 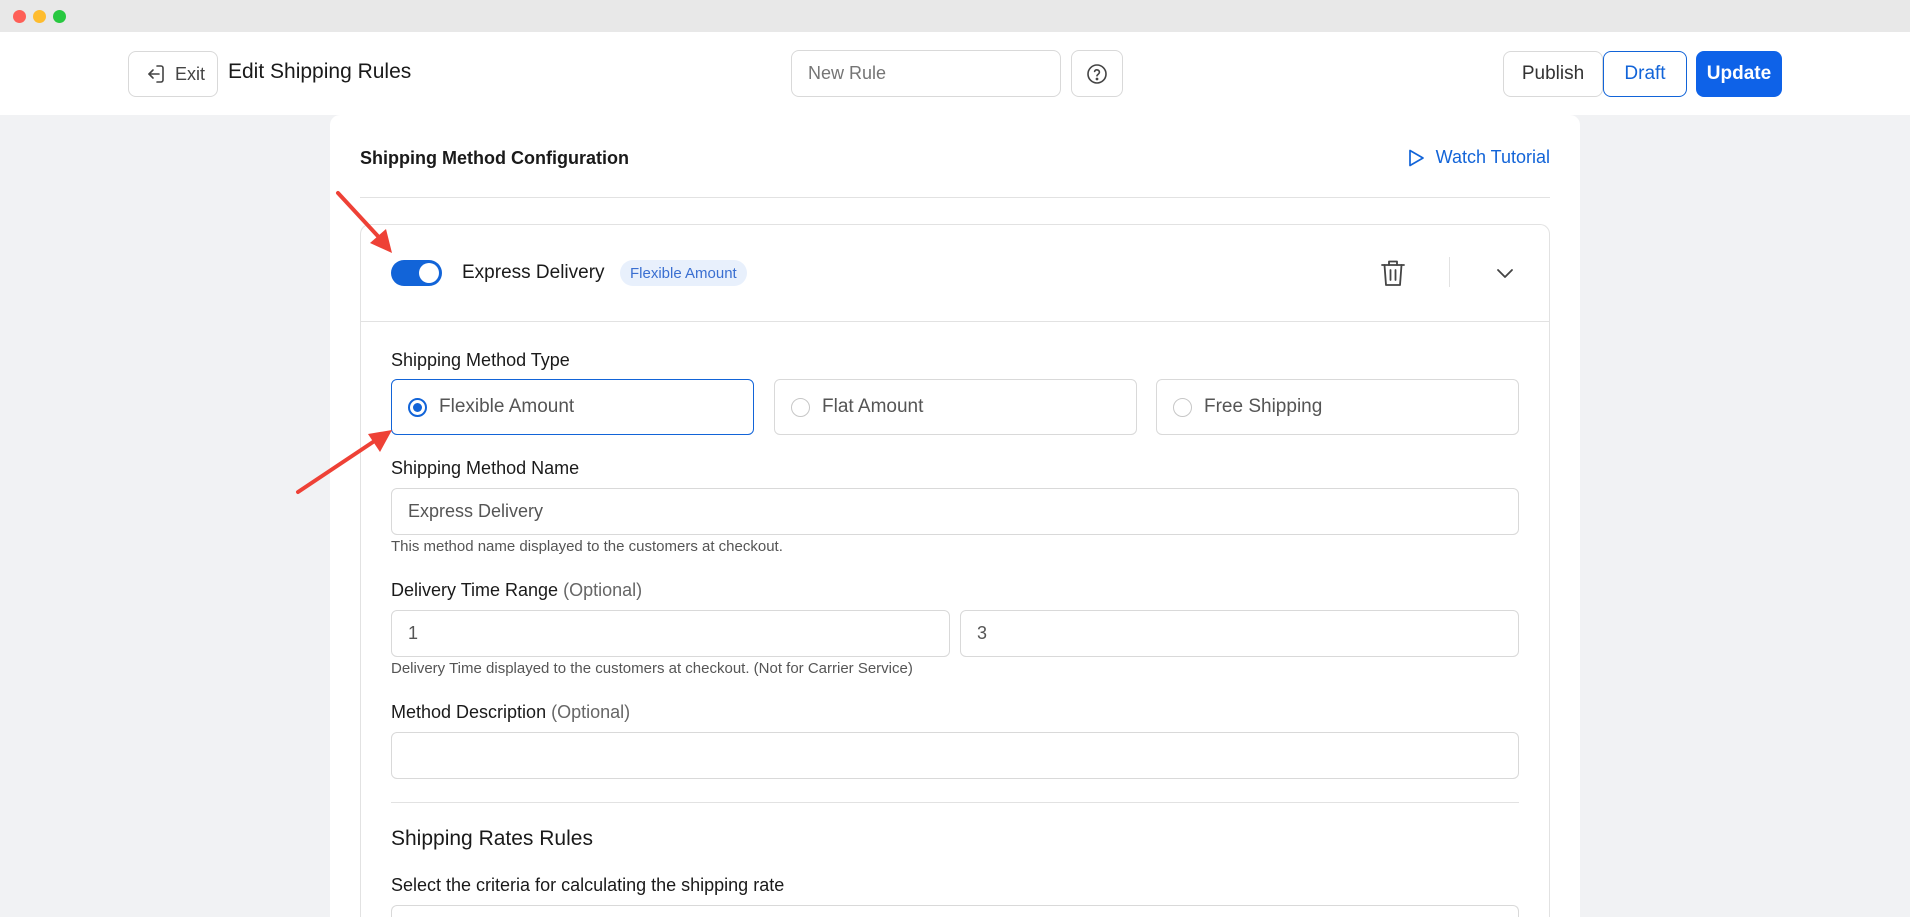 What do you see at coordinates (955, 273) in the screenshot?
I see `method-header: Express Delivery Flexible Amount` at bounding box center [955, 273].